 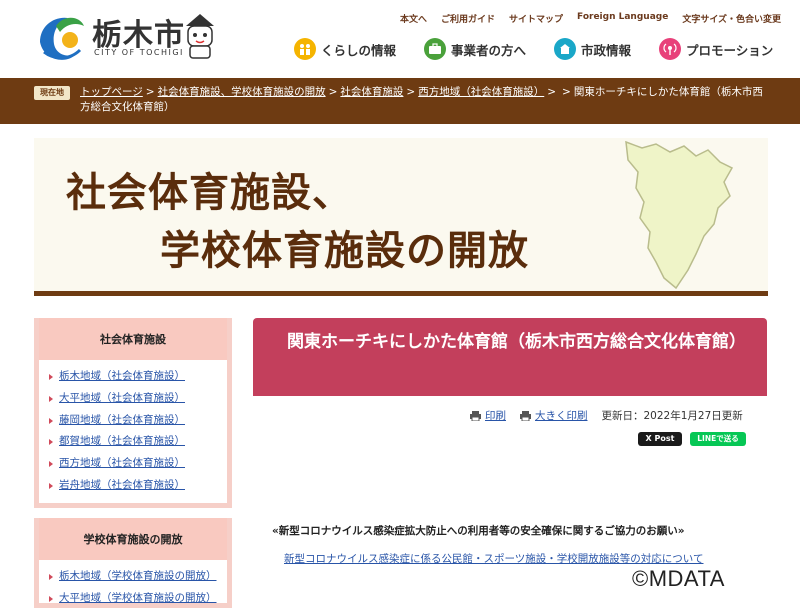 I want to click on util-link-sitemap: サイトマップ, so click(x=536, y=18).